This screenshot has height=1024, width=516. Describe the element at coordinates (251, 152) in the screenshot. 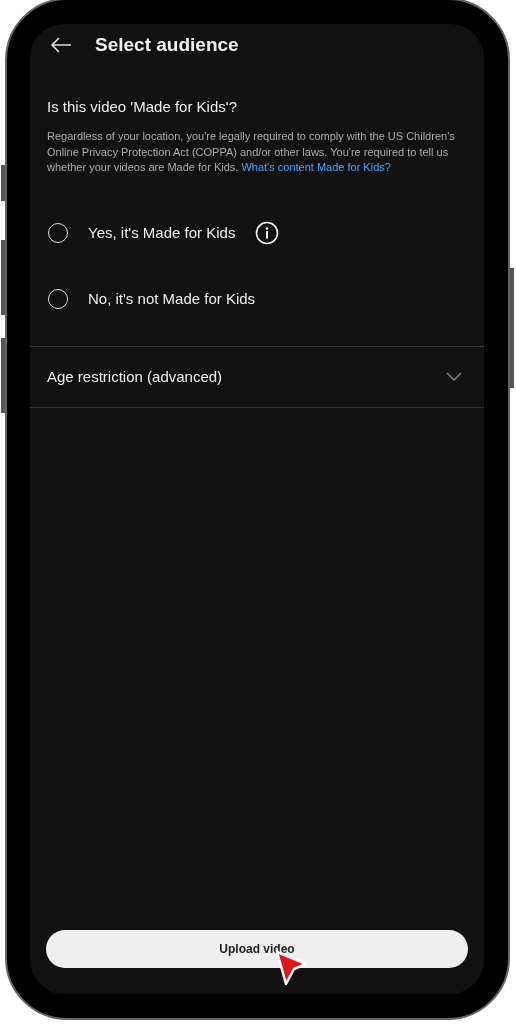

I see `explanation-text: Regardless of your location, you're legally required to comply with the US Children's Online Privacy Protection Act (COPPA) and/or other laws. You're required to tell us whether your videos are Made for Kids. What's content Made for Kids?` at that location.